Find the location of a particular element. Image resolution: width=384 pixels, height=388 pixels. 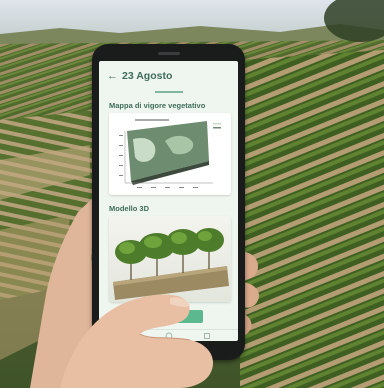

hand-front is located at coordinates (137, 341).